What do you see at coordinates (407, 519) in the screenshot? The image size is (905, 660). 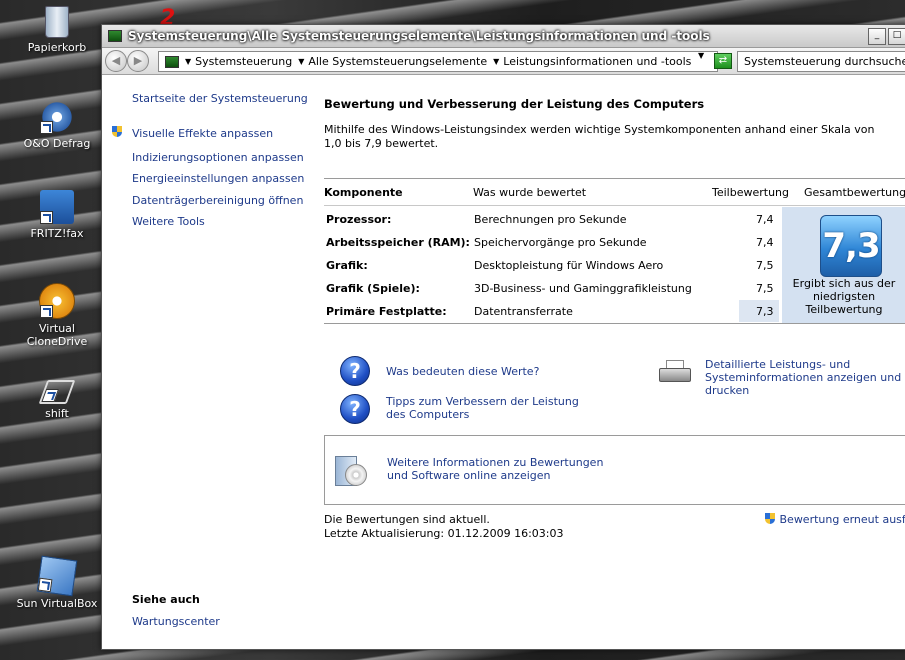 I see `status-current: Die Bewertungen sind aktuell.` at bounding box center [407, 519].